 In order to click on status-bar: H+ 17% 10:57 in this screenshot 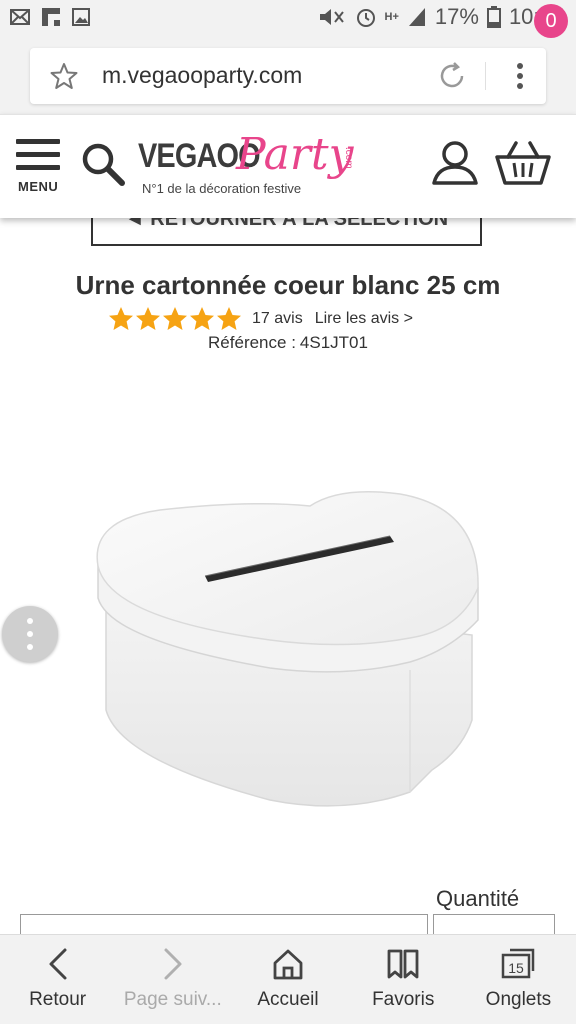, I will do `click(288, 19)`.